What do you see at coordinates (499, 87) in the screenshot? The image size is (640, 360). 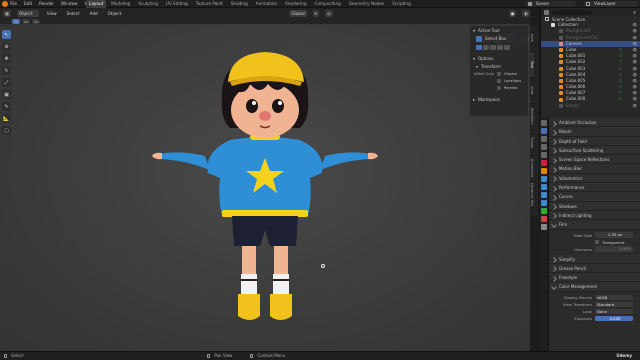 I see `parents-checkbox` at bounding box center [499, 87].